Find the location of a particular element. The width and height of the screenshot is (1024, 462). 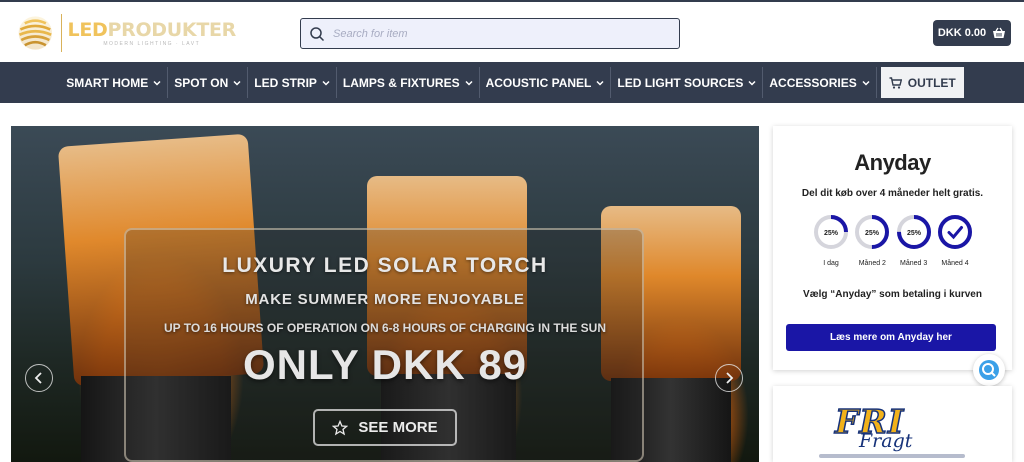

nav-item-smart-home: SMART HOME is located at coordinates (114, 82).